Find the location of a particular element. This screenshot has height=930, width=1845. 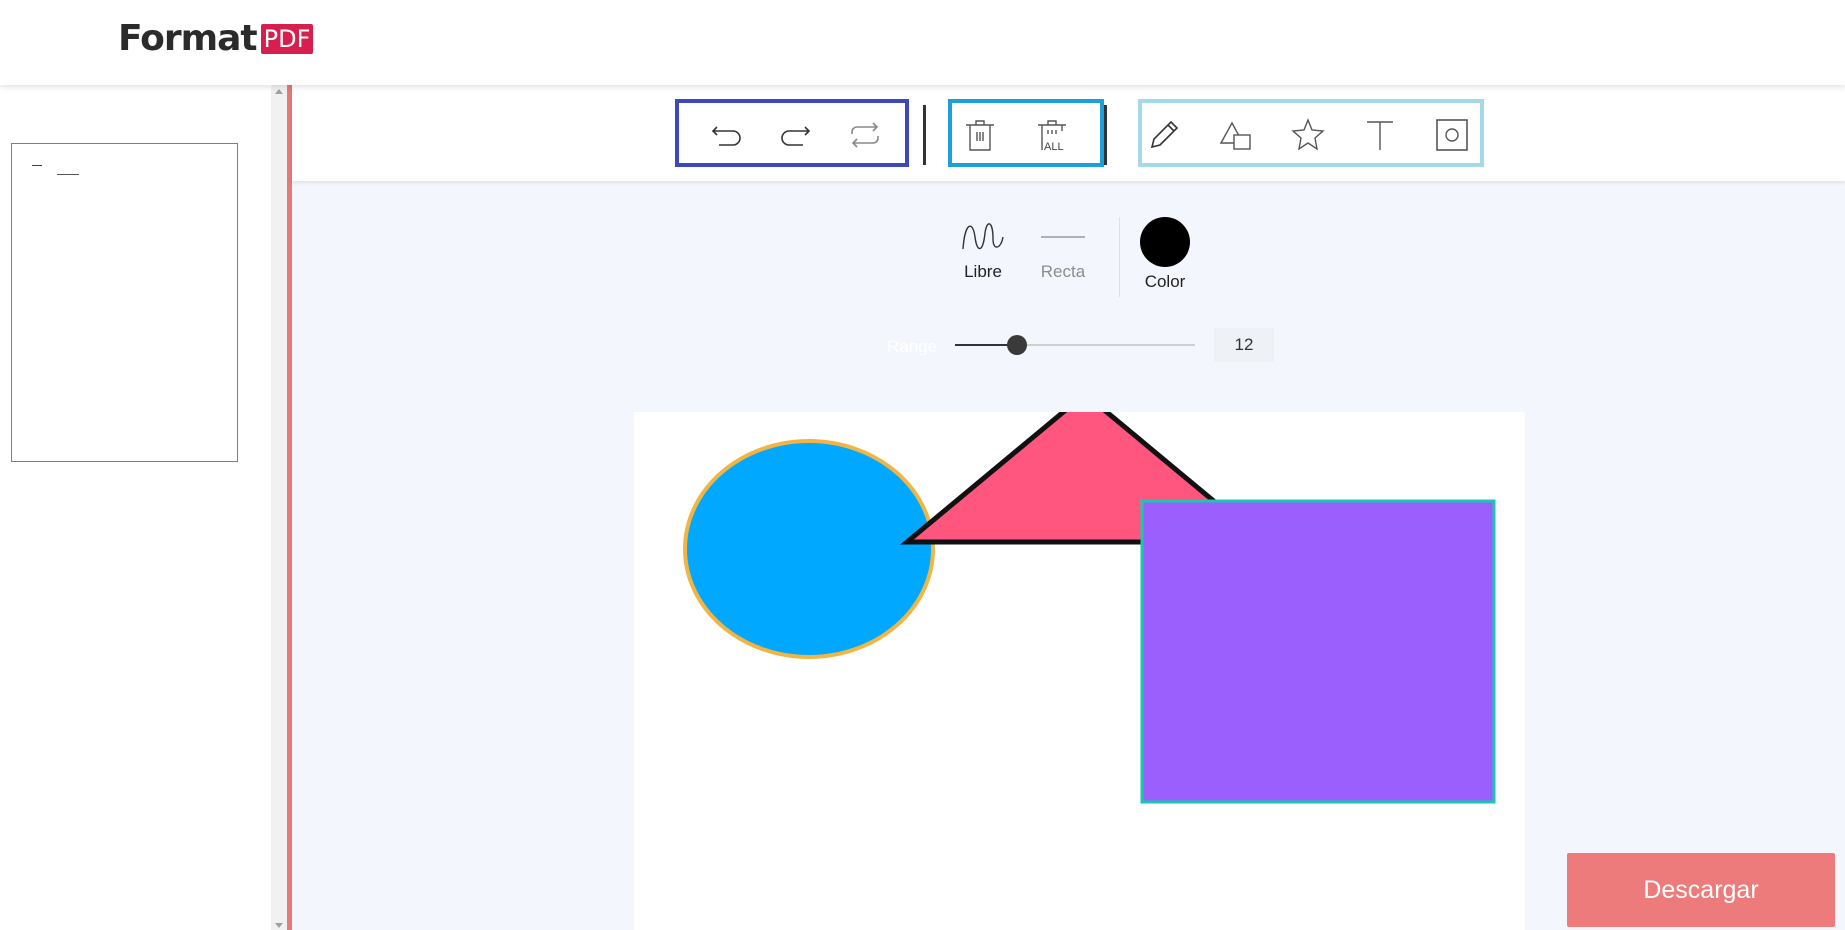

delete-button is located at coordinates (980, 135).